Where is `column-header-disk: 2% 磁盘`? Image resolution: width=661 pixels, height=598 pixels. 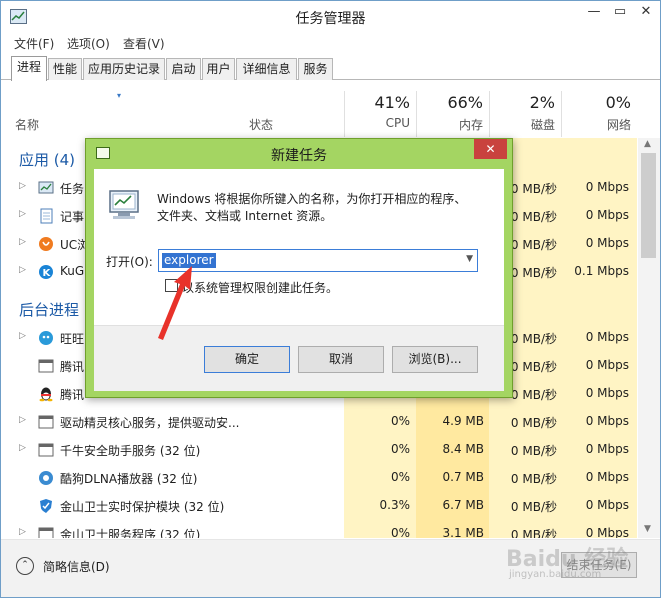 column-header-disk: 2% 磁盘 is located at coordinates (525, 114).